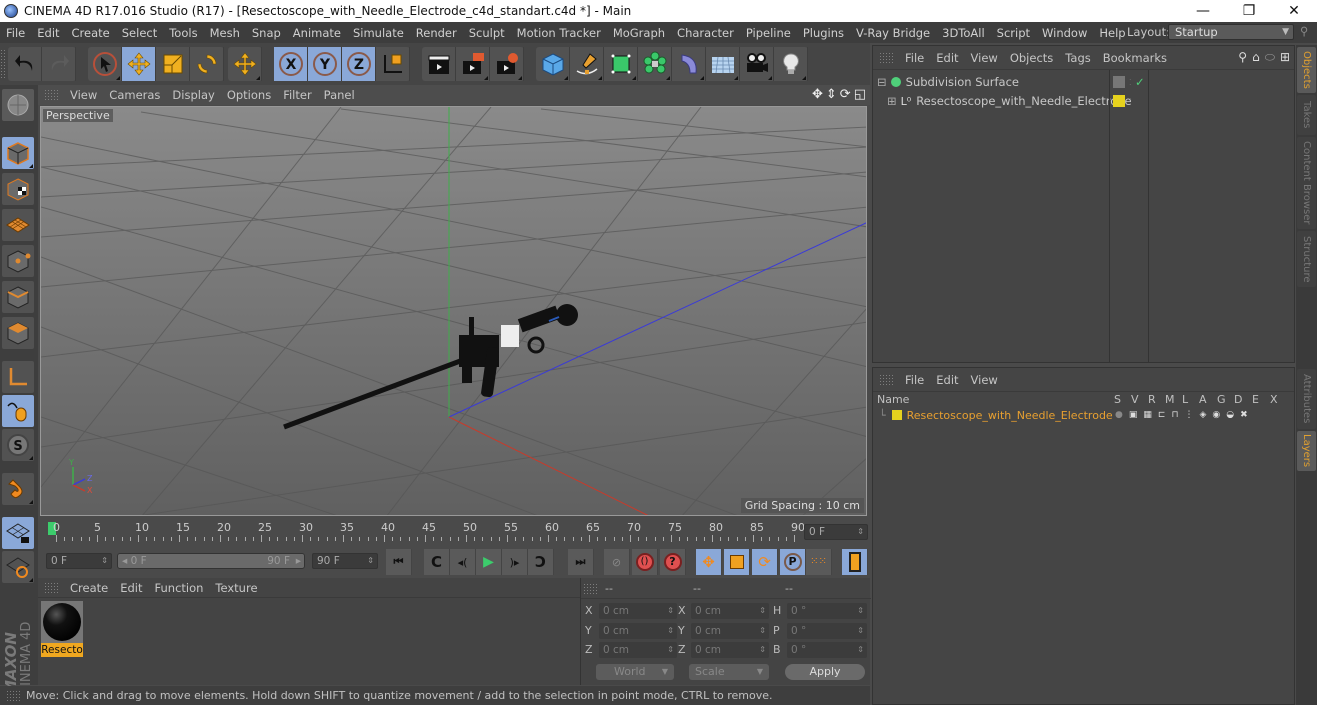  What do you see at coordinates (59, 64) in the screenshot?
I see `redo-button` at bounding box center [59, 64].